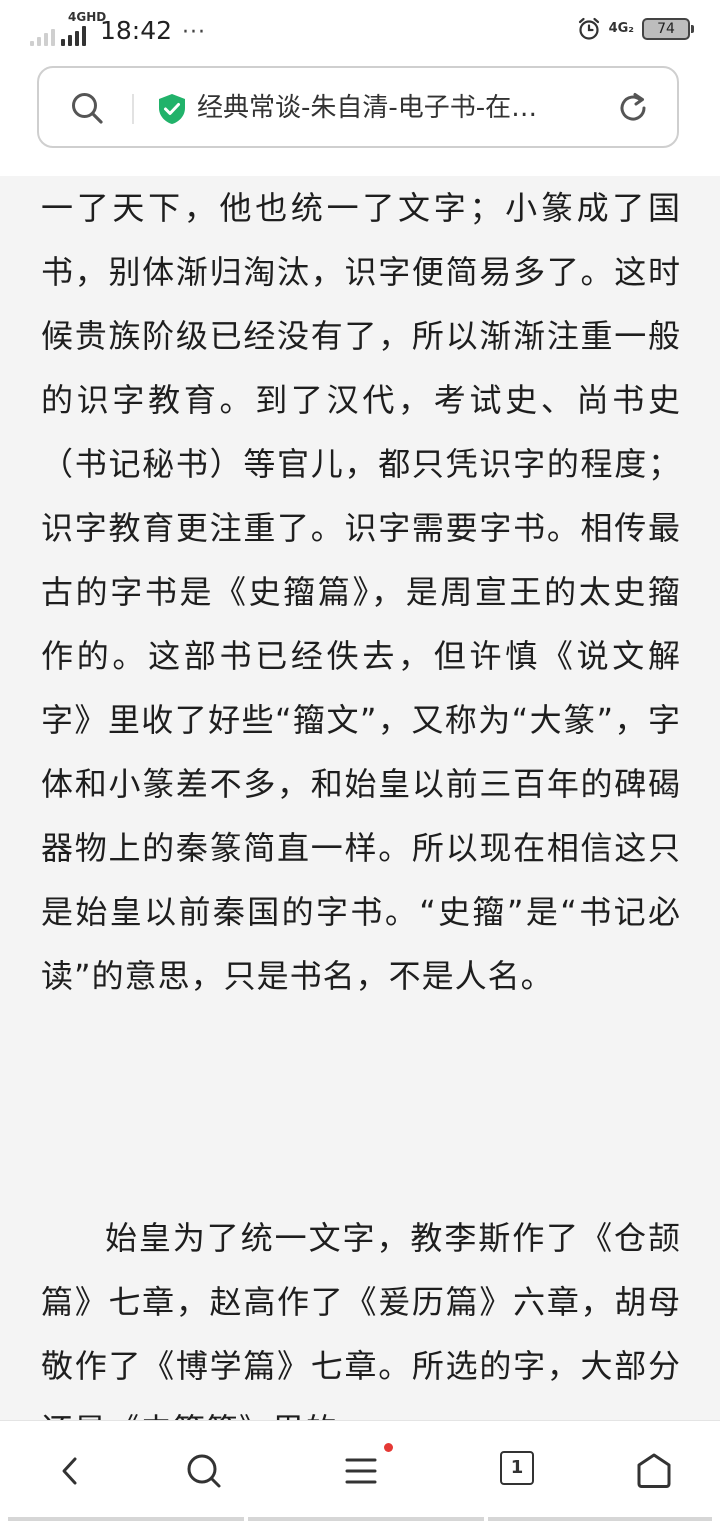 This screenshot has width=720, height=1521. I want to click on battery-icon: 74, so click(668, 29).